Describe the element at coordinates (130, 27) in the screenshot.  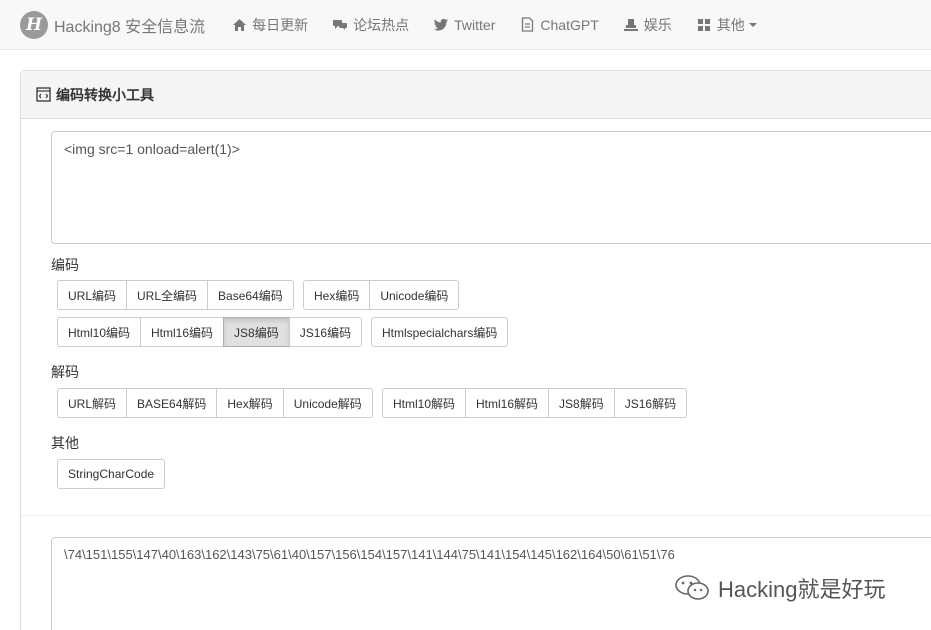
I see `brand-title: Hacking8 安全信息流` at that location.